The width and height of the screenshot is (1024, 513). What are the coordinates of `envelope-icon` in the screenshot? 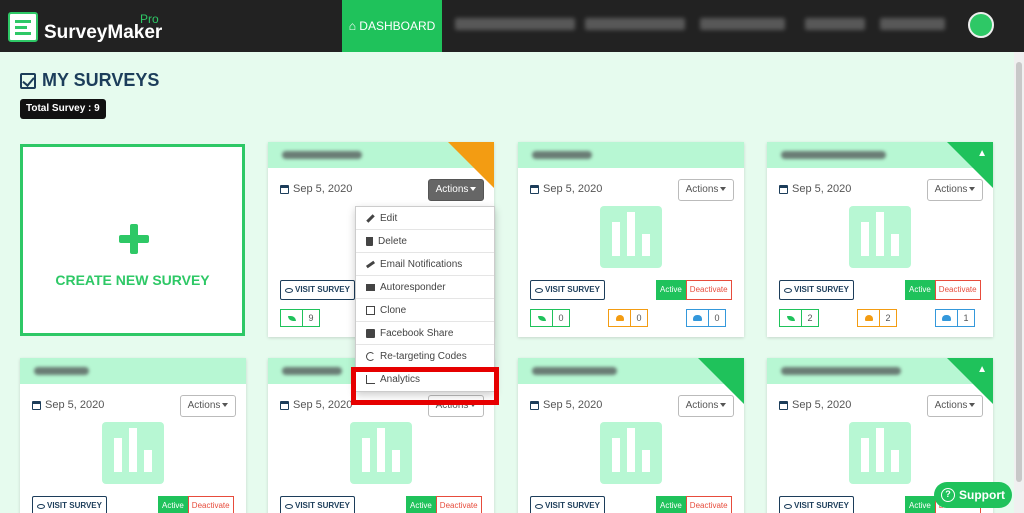 It's located at (370, 287).